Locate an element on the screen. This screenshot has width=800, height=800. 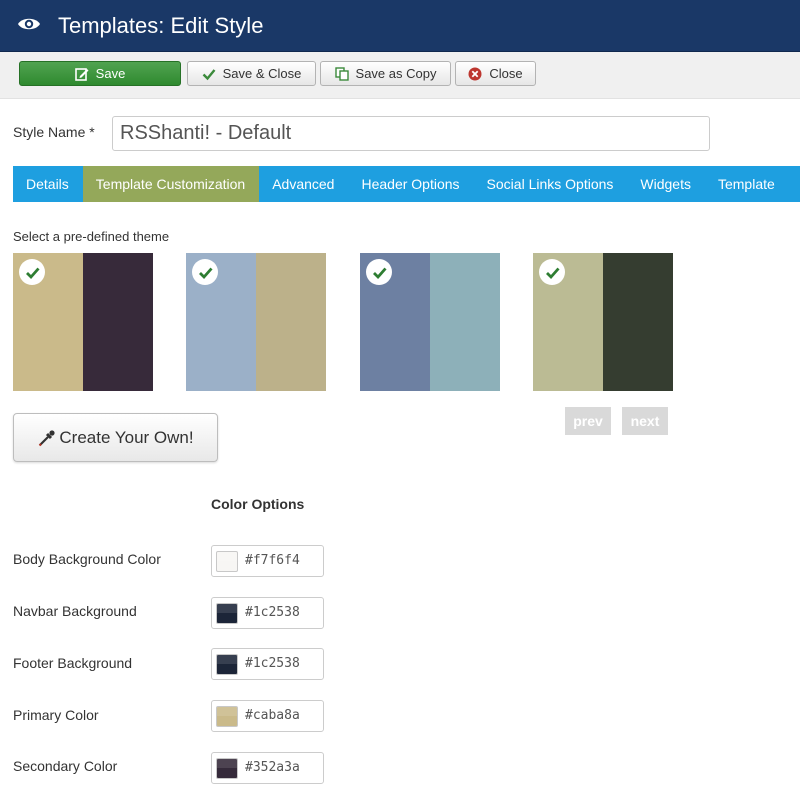
page-title: Templates: Edit Style is located at coordinates (161, 25).